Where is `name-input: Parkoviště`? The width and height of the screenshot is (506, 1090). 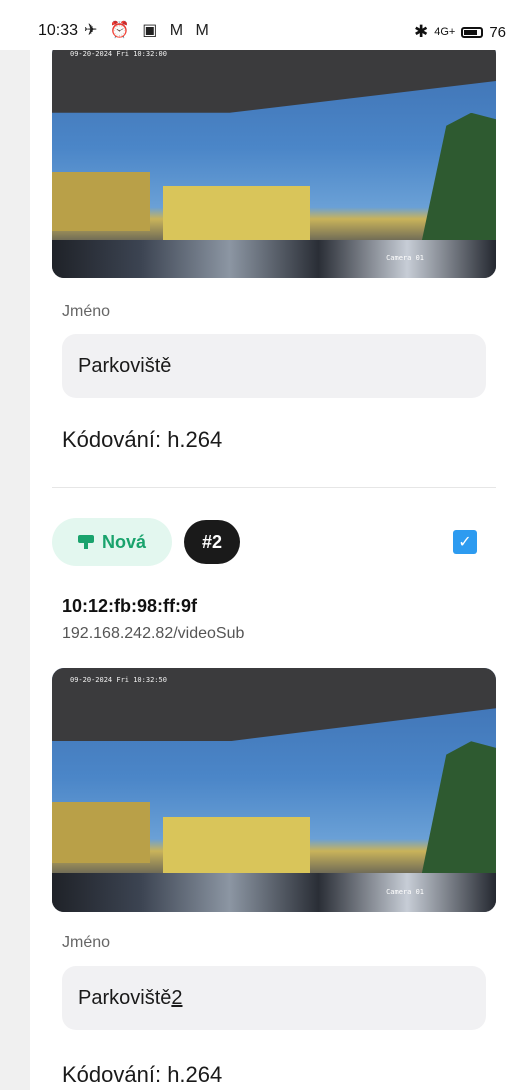 name-input: Parkoviště is located at coordinates (274, 366).